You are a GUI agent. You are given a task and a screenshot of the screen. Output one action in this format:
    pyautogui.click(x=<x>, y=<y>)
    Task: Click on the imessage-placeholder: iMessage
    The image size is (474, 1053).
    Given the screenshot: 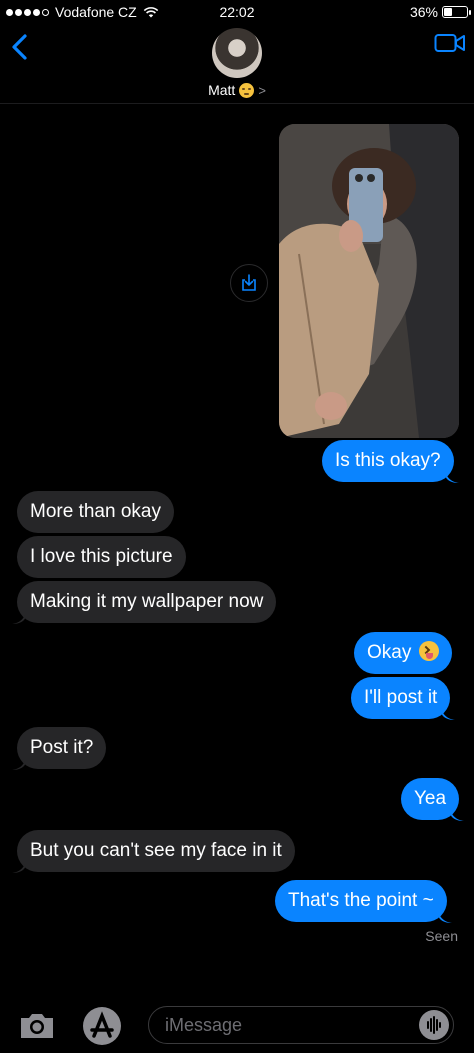 What is the action you would take?
    pyautogui.click(x=204, y=1025)
    